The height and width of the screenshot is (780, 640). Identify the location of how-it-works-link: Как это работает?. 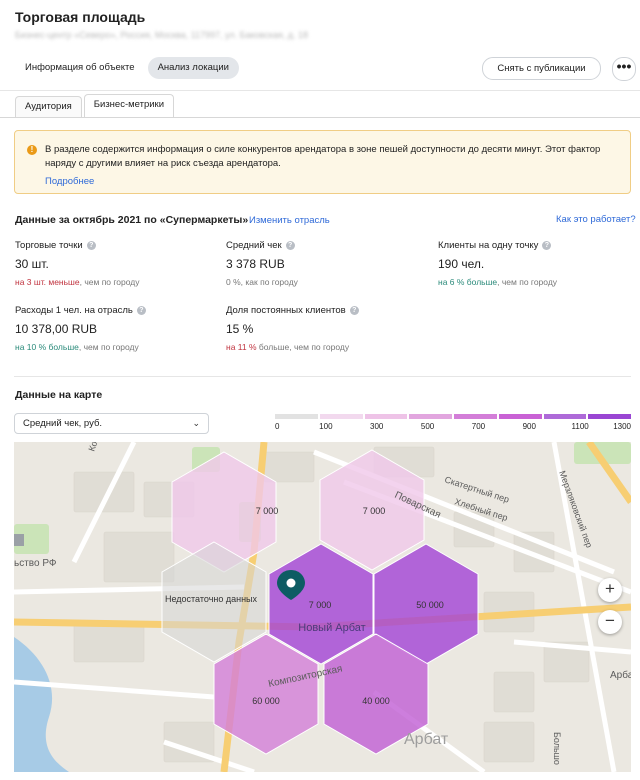
(596, 219).